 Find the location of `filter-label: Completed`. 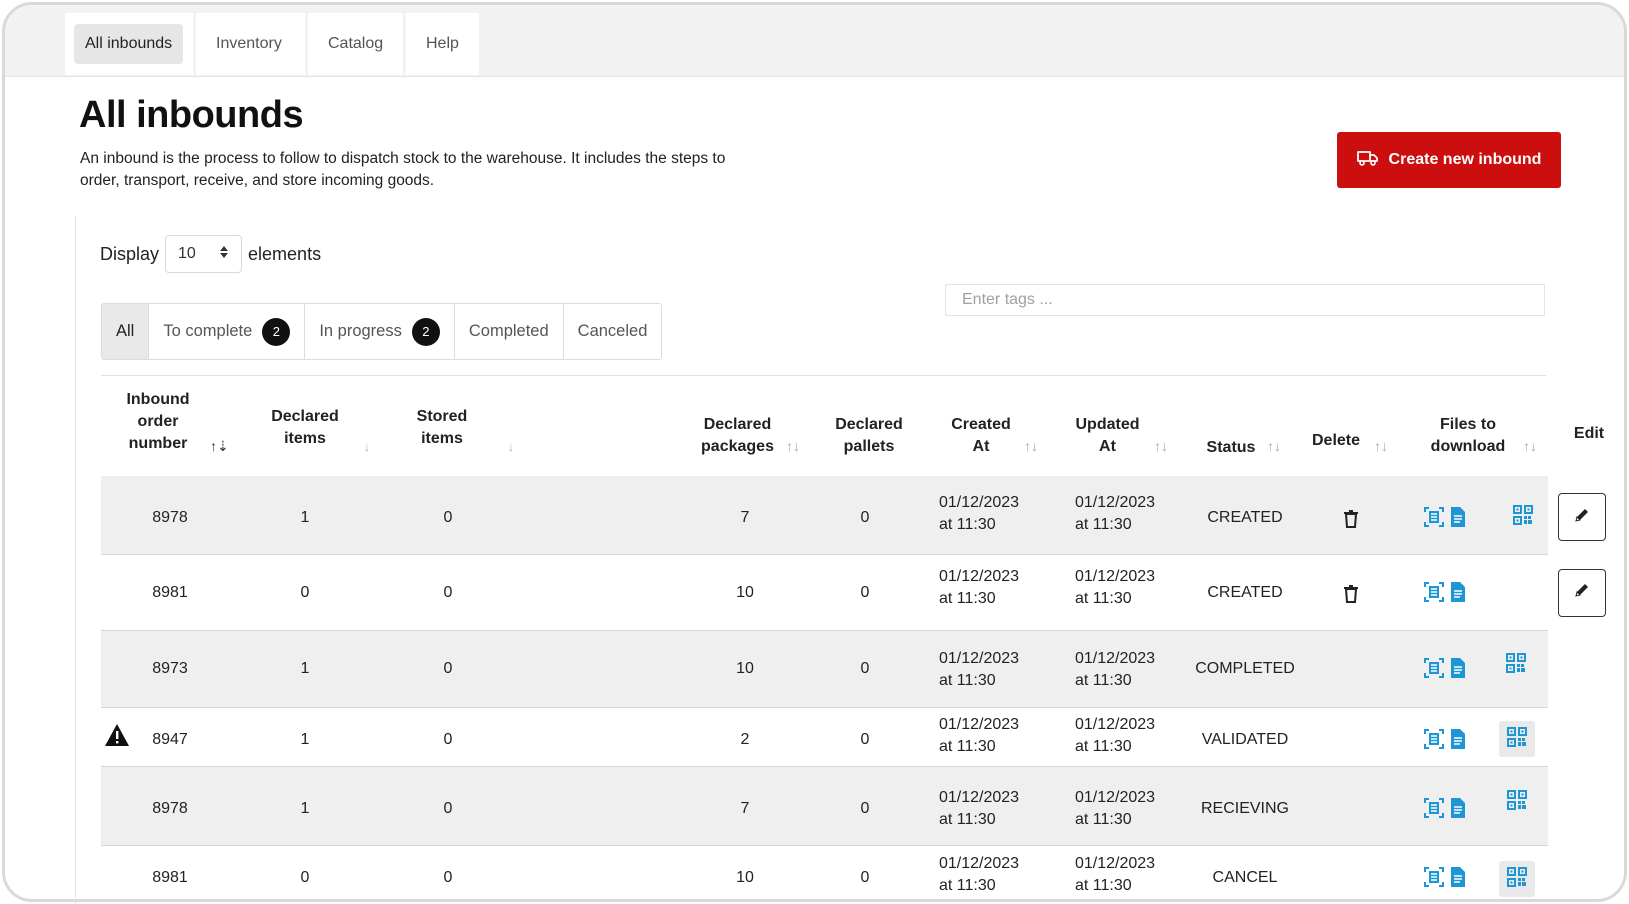

filter-label: Completed is located at coordinates (508, 331).